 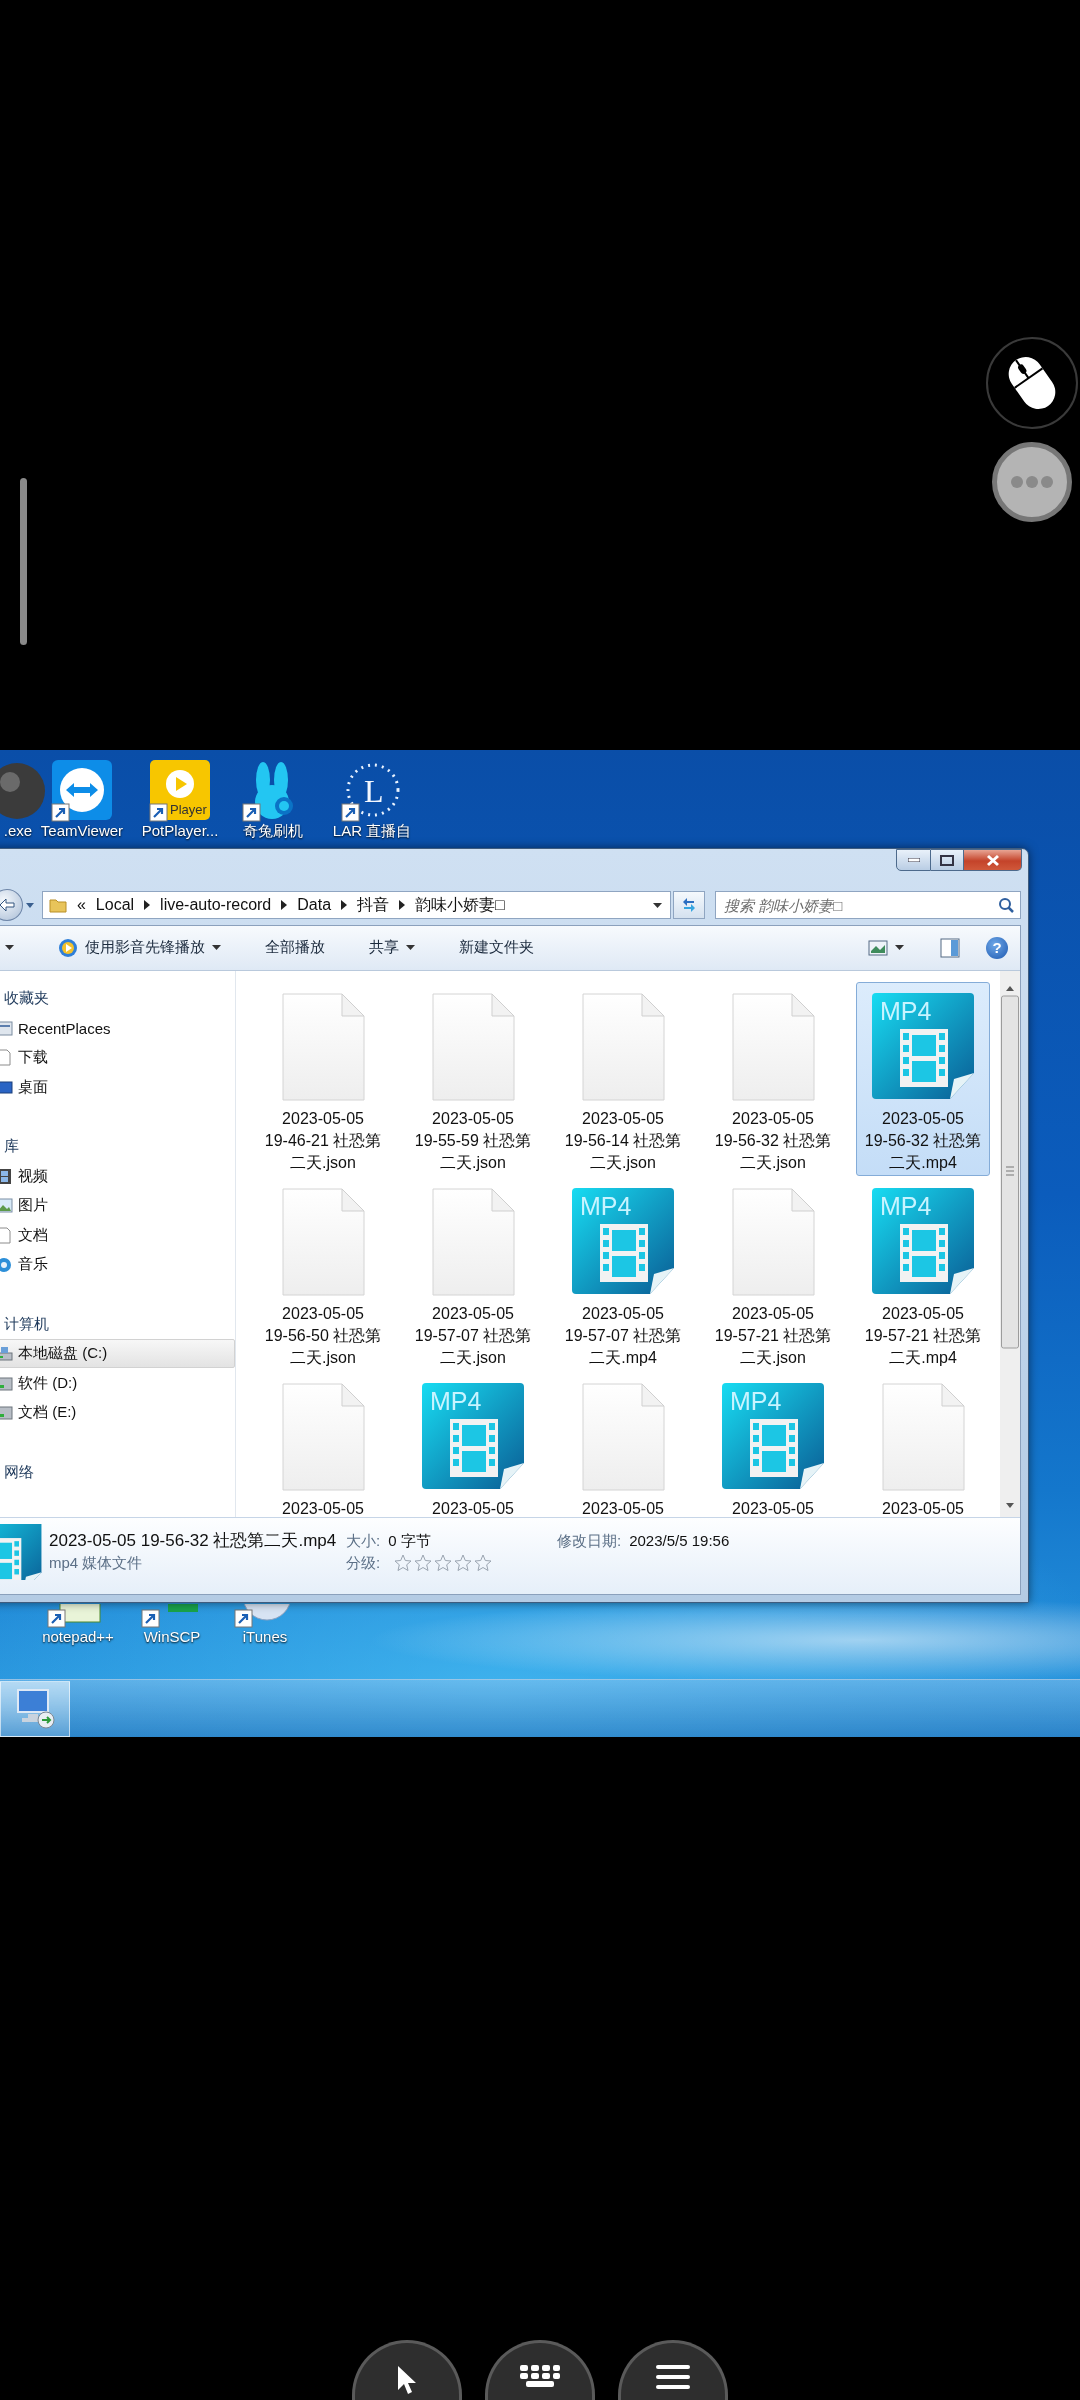 What do you see at coordinates (117, 1265) in the screenshot?
I see `nav-item: 音乐` at bounding box center [117, 1265].